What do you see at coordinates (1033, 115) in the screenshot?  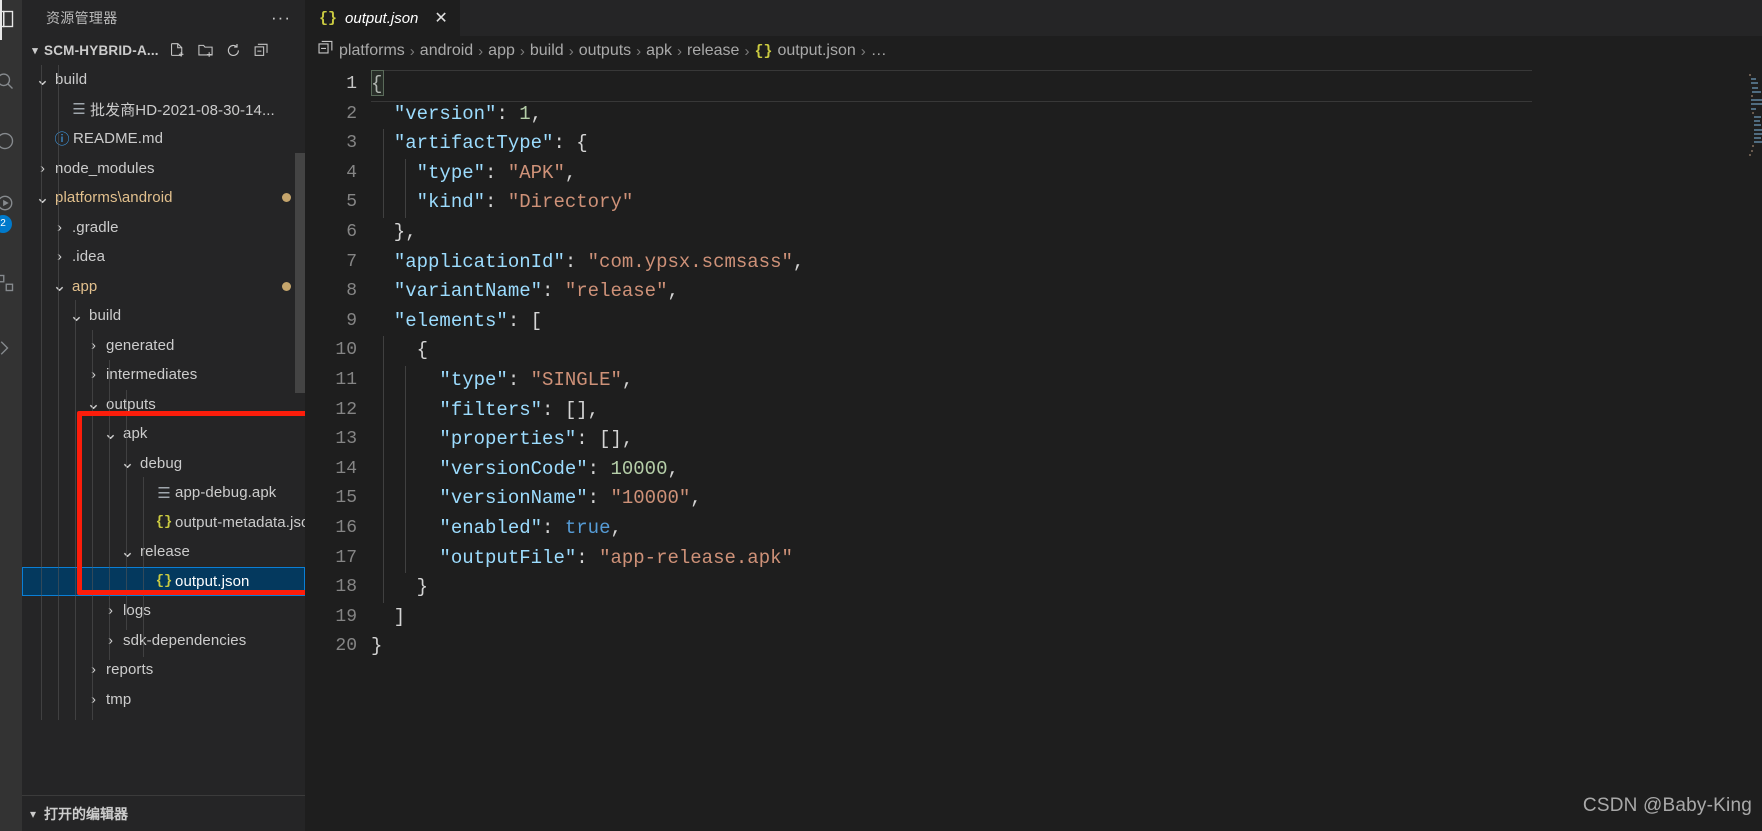 I see `code-line: 2 "version": 1,` at bounding box center [1033, 115].